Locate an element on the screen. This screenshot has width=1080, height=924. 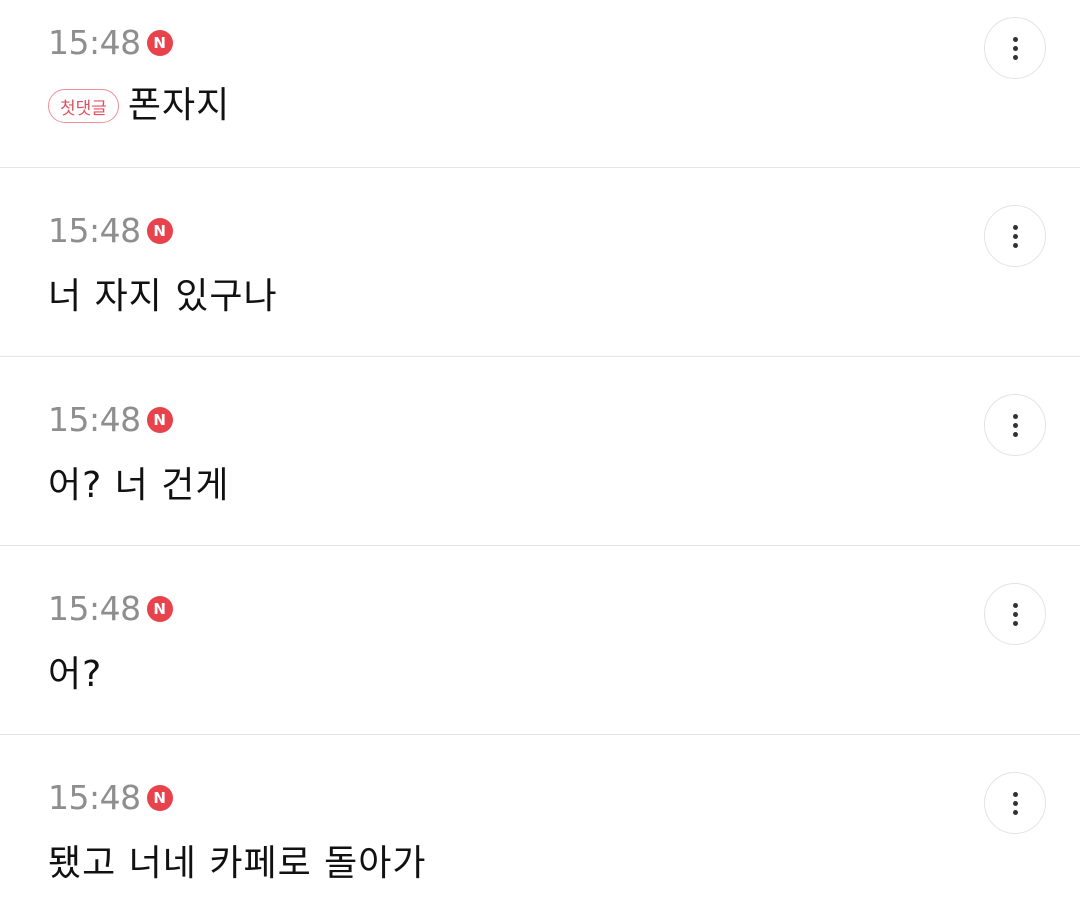
comment-body: 됐고 너네 카페로 돌아가 is located at coordinates (237, 864).